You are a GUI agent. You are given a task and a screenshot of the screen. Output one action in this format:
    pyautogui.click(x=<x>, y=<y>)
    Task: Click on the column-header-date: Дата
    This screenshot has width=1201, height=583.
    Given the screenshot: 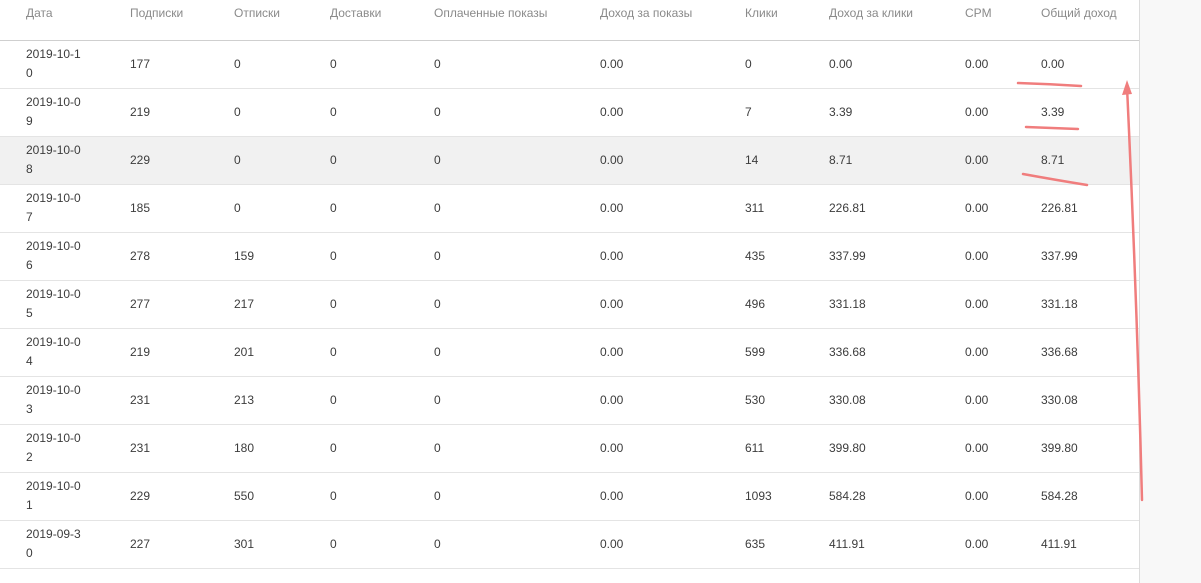 What is the action you would take?
    pyautogui.click(x=65, y=20)
    